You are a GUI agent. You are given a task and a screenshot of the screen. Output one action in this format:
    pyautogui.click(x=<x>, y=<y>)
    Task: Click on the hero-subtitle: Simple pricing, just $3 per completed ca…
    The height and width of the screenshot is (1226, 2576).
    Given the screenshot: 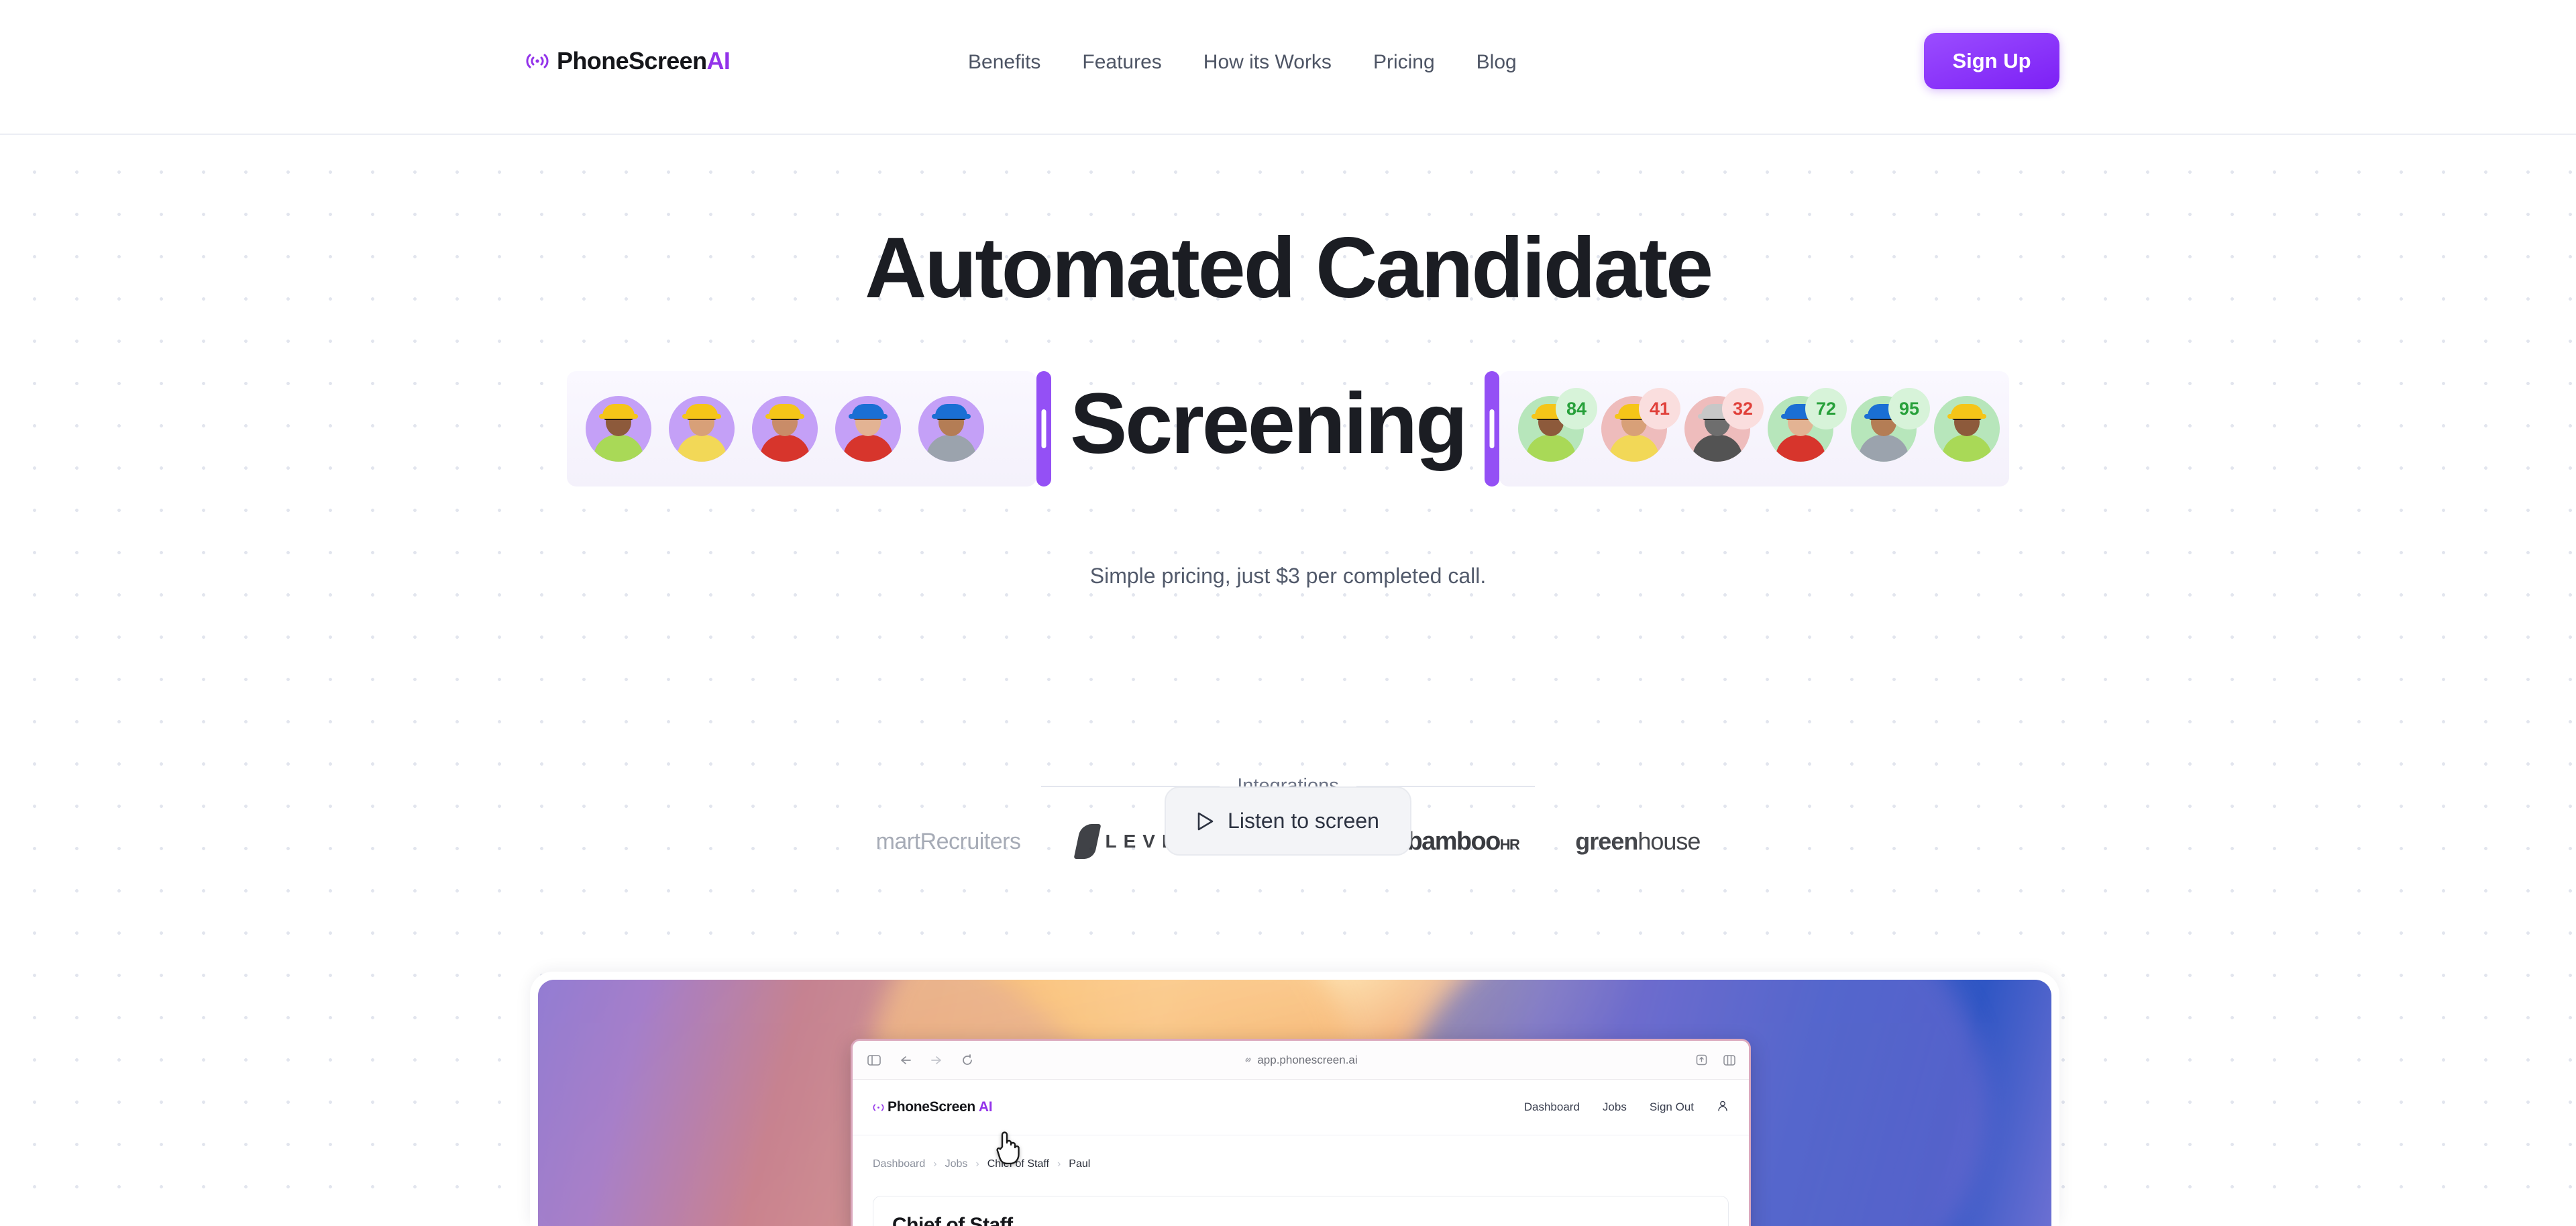 What is the action you would take?
    pyautogui.click(x=1288, y=576)
    